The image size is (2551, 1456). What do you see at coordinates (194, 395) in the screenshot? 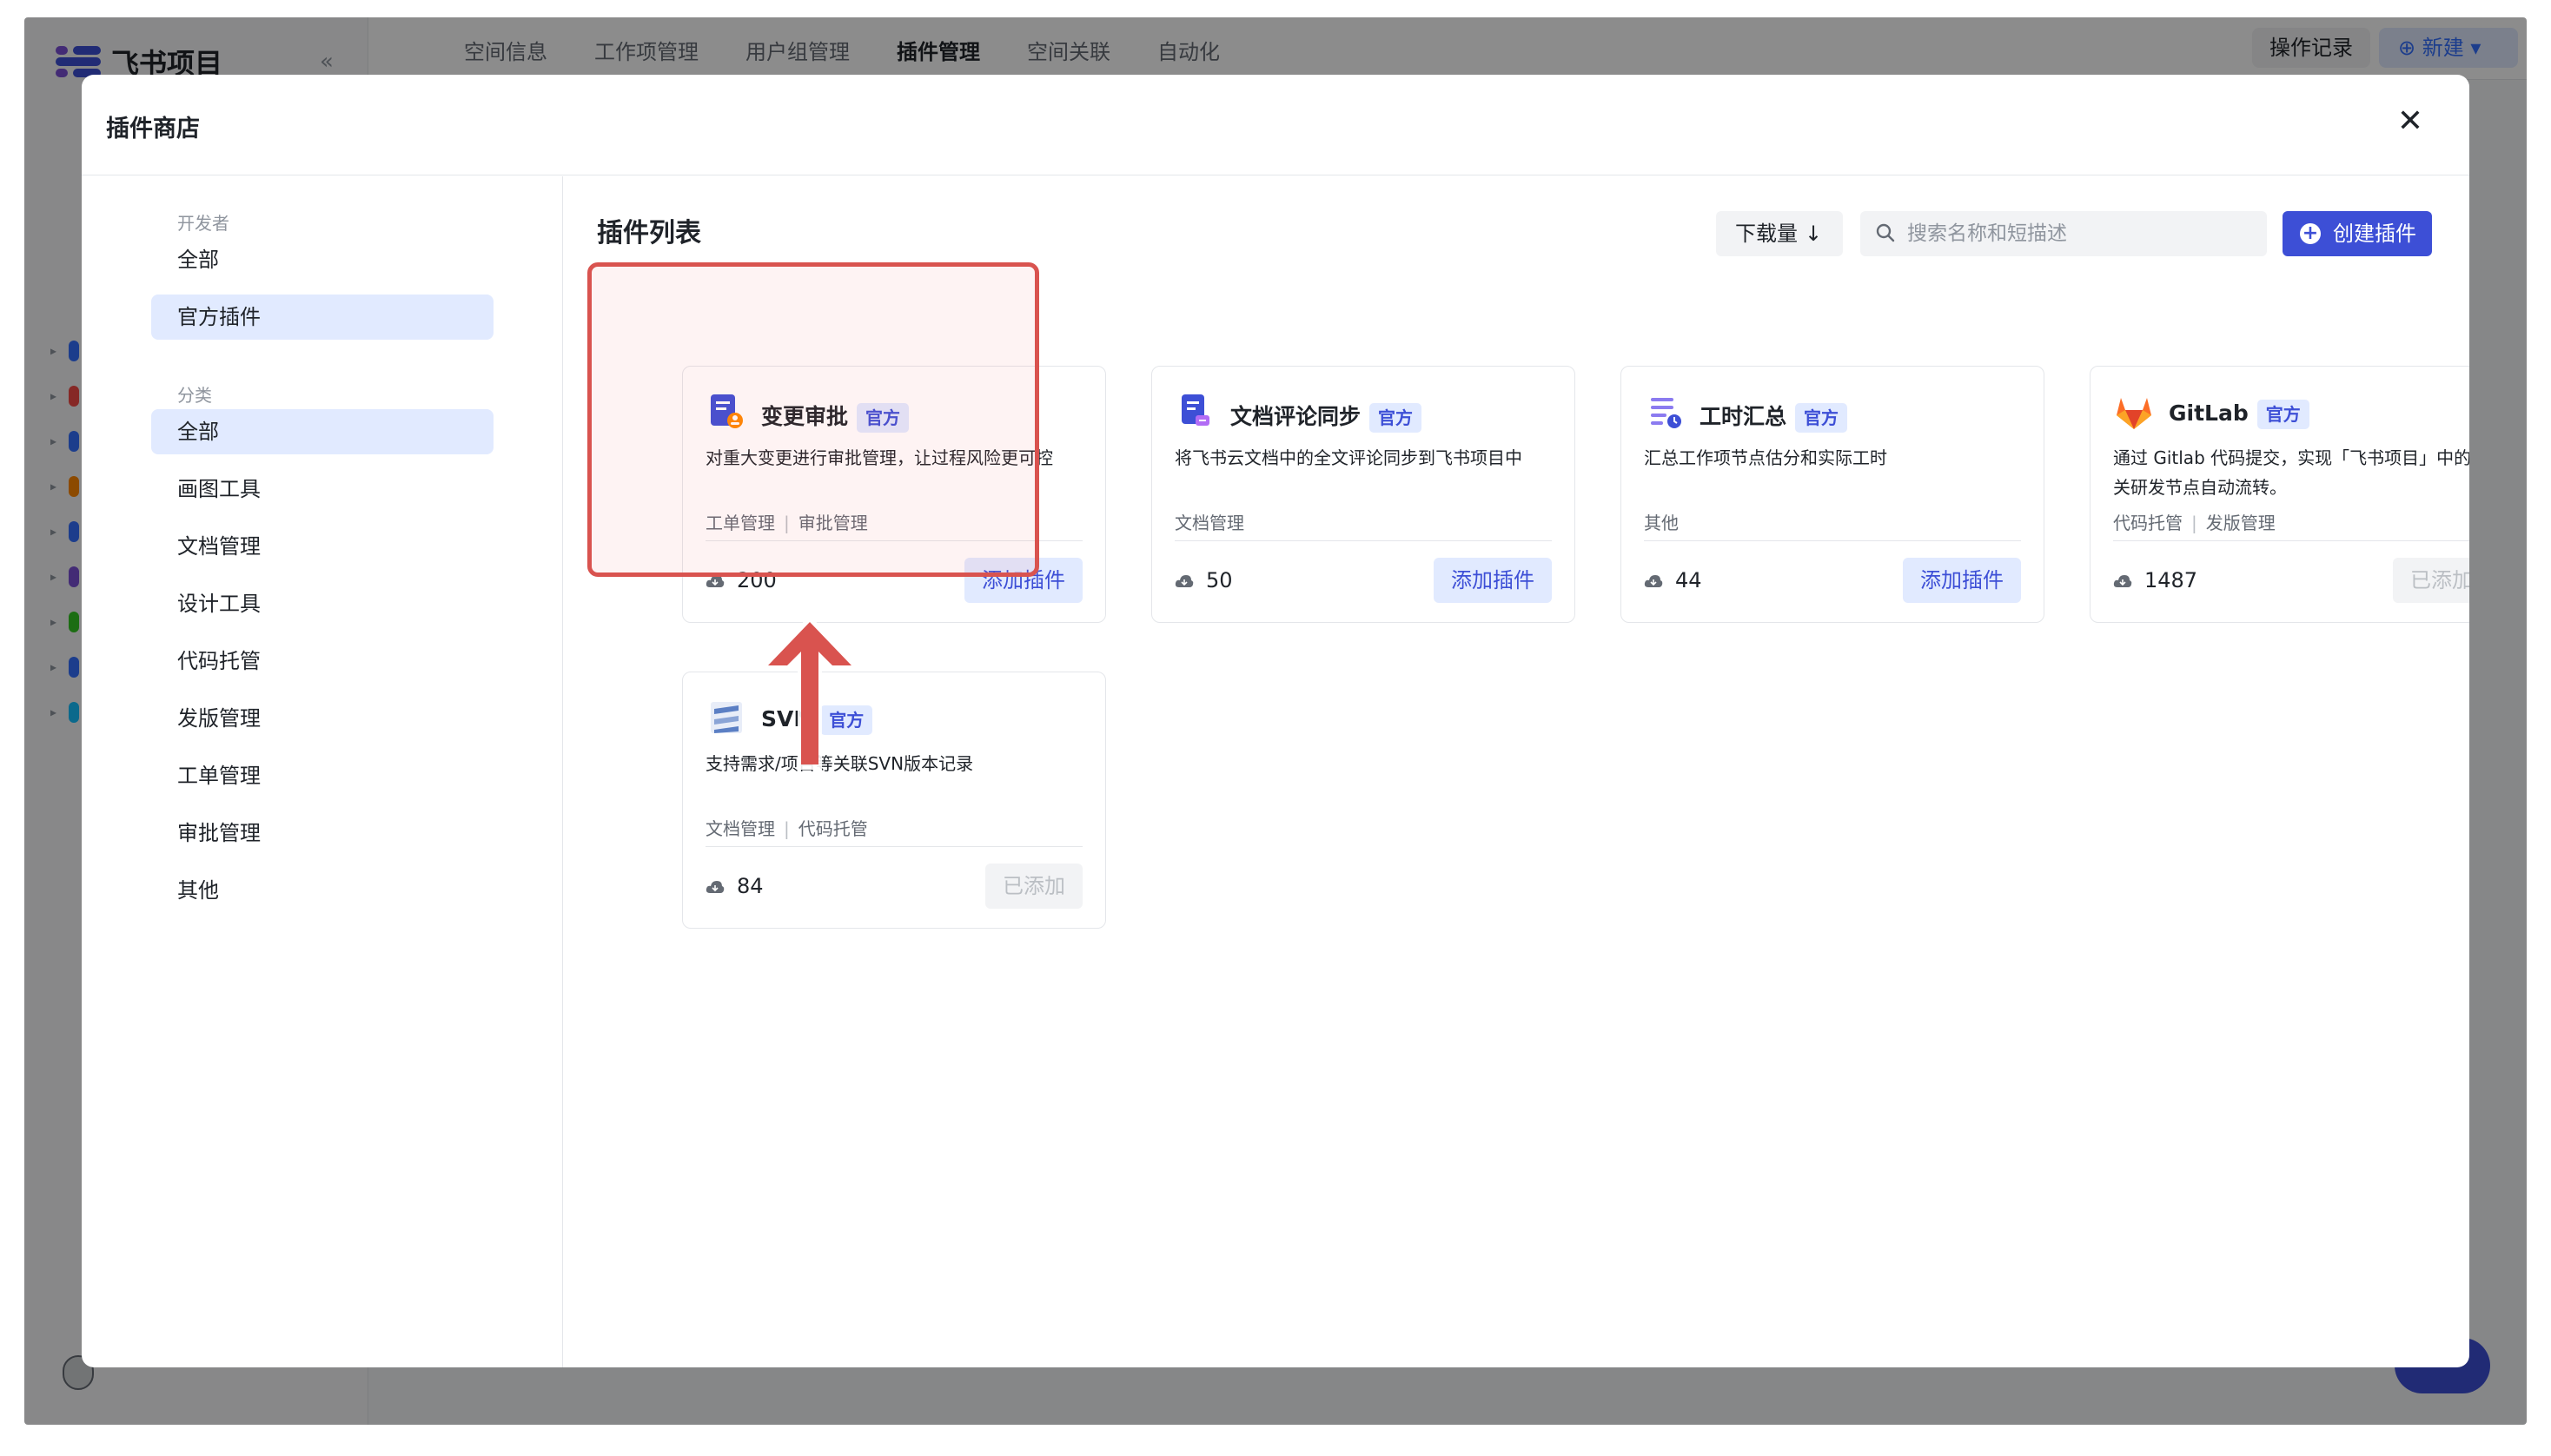
I see `category-group-label: 分类` at bounding box center [194, 395].